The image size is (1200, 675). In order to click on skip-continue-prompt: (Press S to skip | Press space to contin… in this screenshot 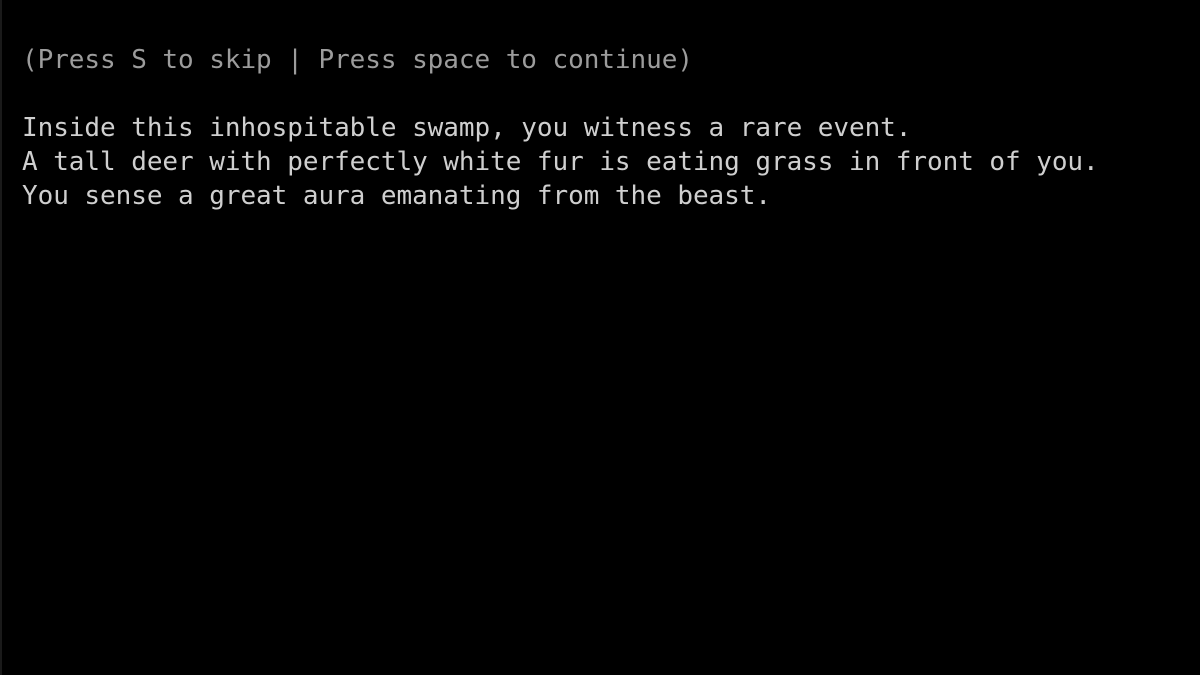, I will do `click(357, 60)`.